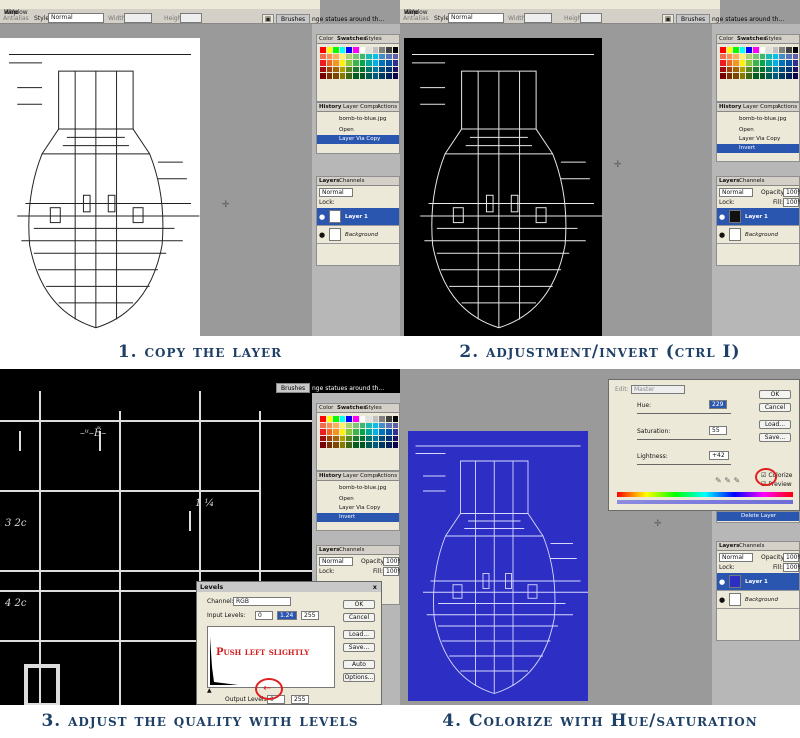 The image size is (800, 738). I want to click on tab-history: History, so click(330, 107).